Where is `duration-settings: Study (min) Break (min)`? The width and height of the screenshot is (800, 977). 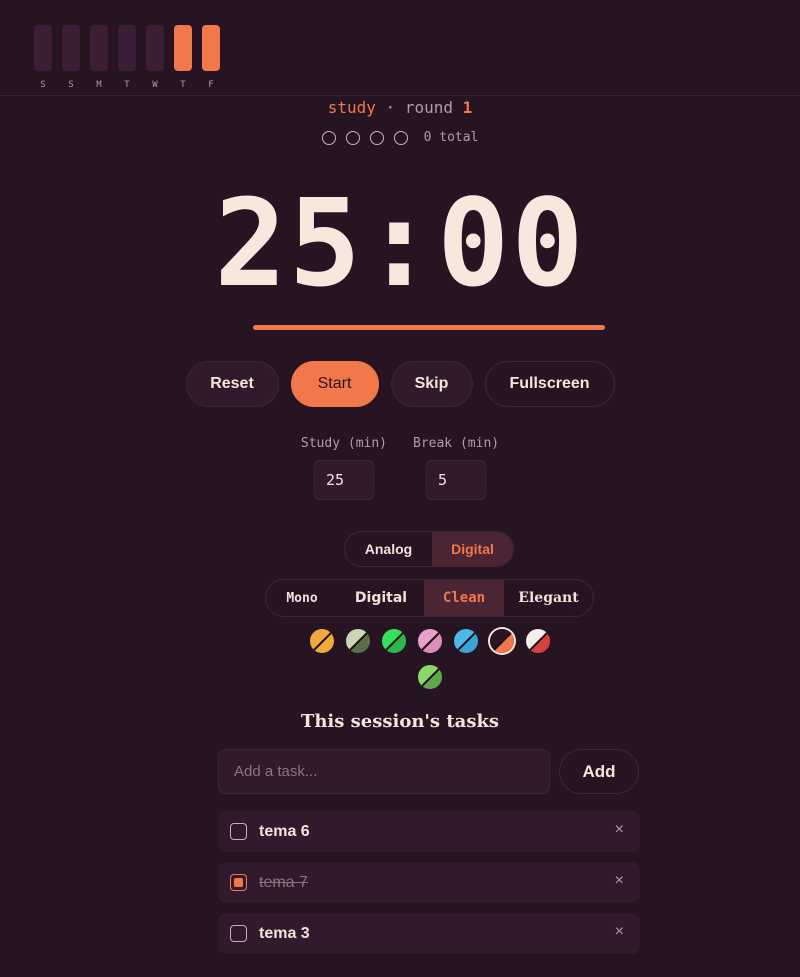 duration-settings: Study (min) Break (min) is located at coordinates (400, 468).